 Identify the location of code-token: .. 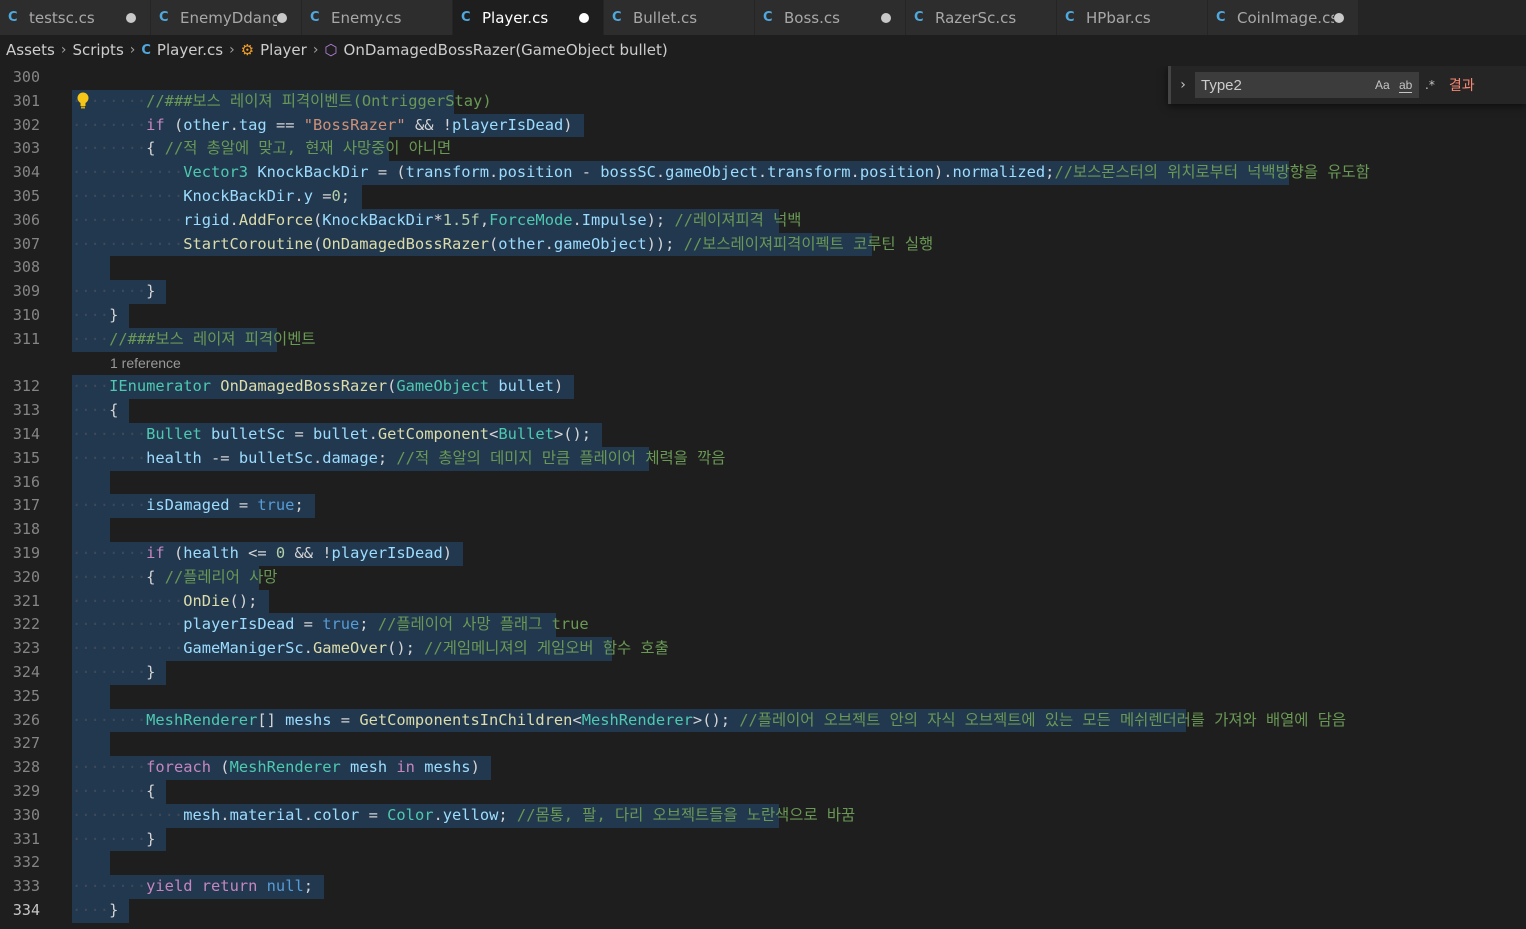
(308, 814).